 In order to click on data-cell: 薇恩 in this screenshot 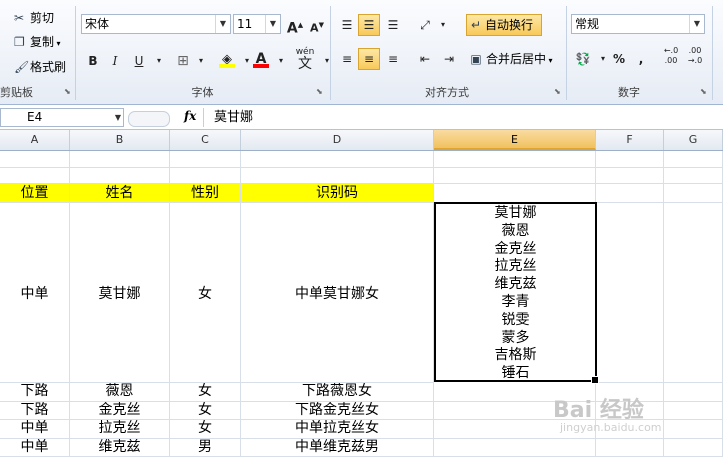, I will do `click(120, 392)`.